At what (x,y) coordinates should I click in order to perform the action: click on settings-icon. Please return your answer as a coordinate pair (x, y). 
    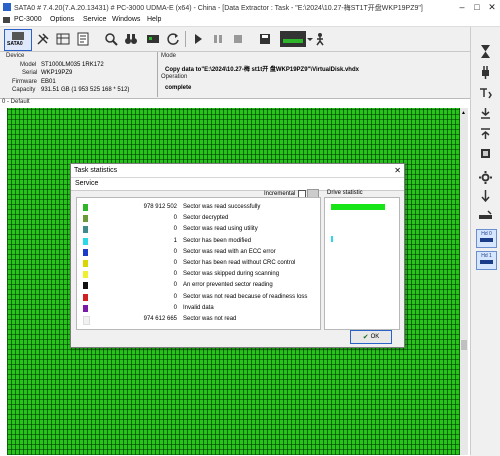
    Looking at the image, I should click on (485, 177).